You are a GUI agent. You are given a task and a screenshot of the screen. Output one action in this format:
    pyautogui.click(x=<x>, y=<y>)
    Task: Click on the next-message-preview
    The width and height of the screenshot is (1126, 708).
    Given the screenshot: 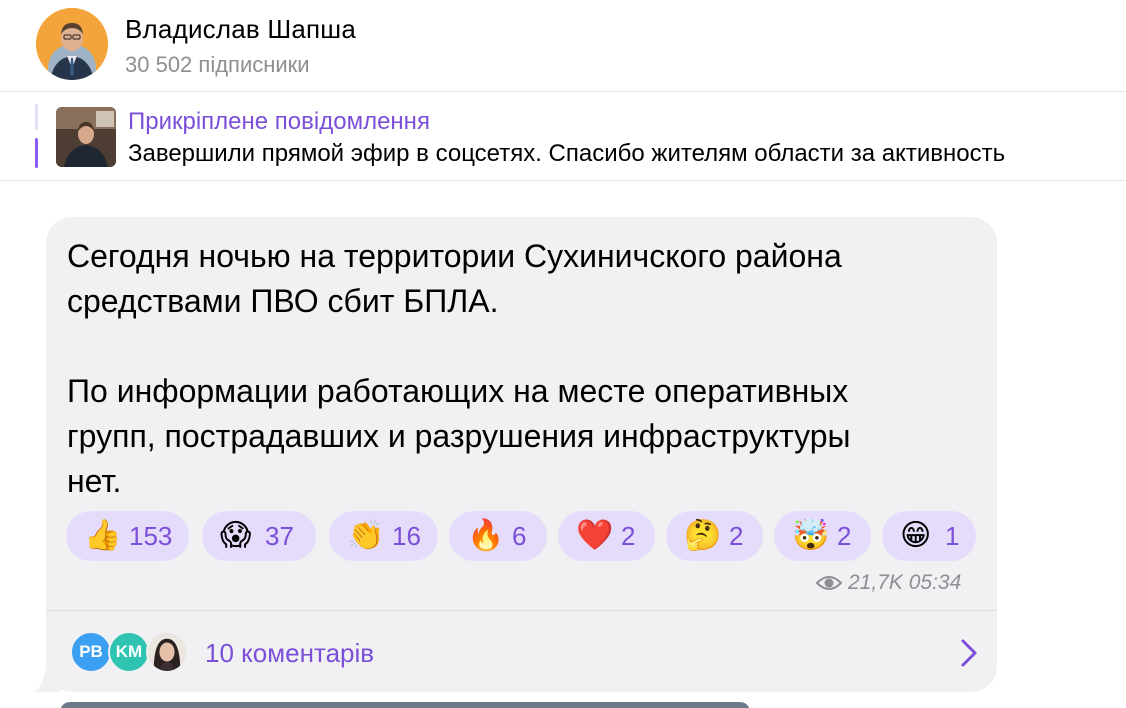 What is the action you would take?
    pyautogui.click(x=405, y=705)
    